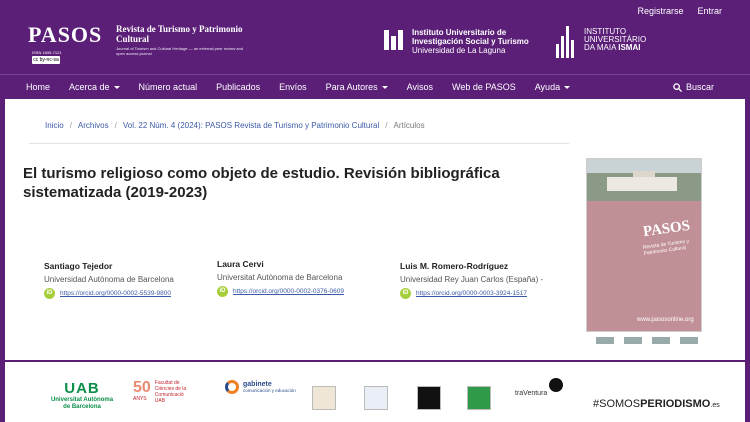 This screenshot has height=422, width=750. I want to click on search-button: Buscar, so click(693, 87).